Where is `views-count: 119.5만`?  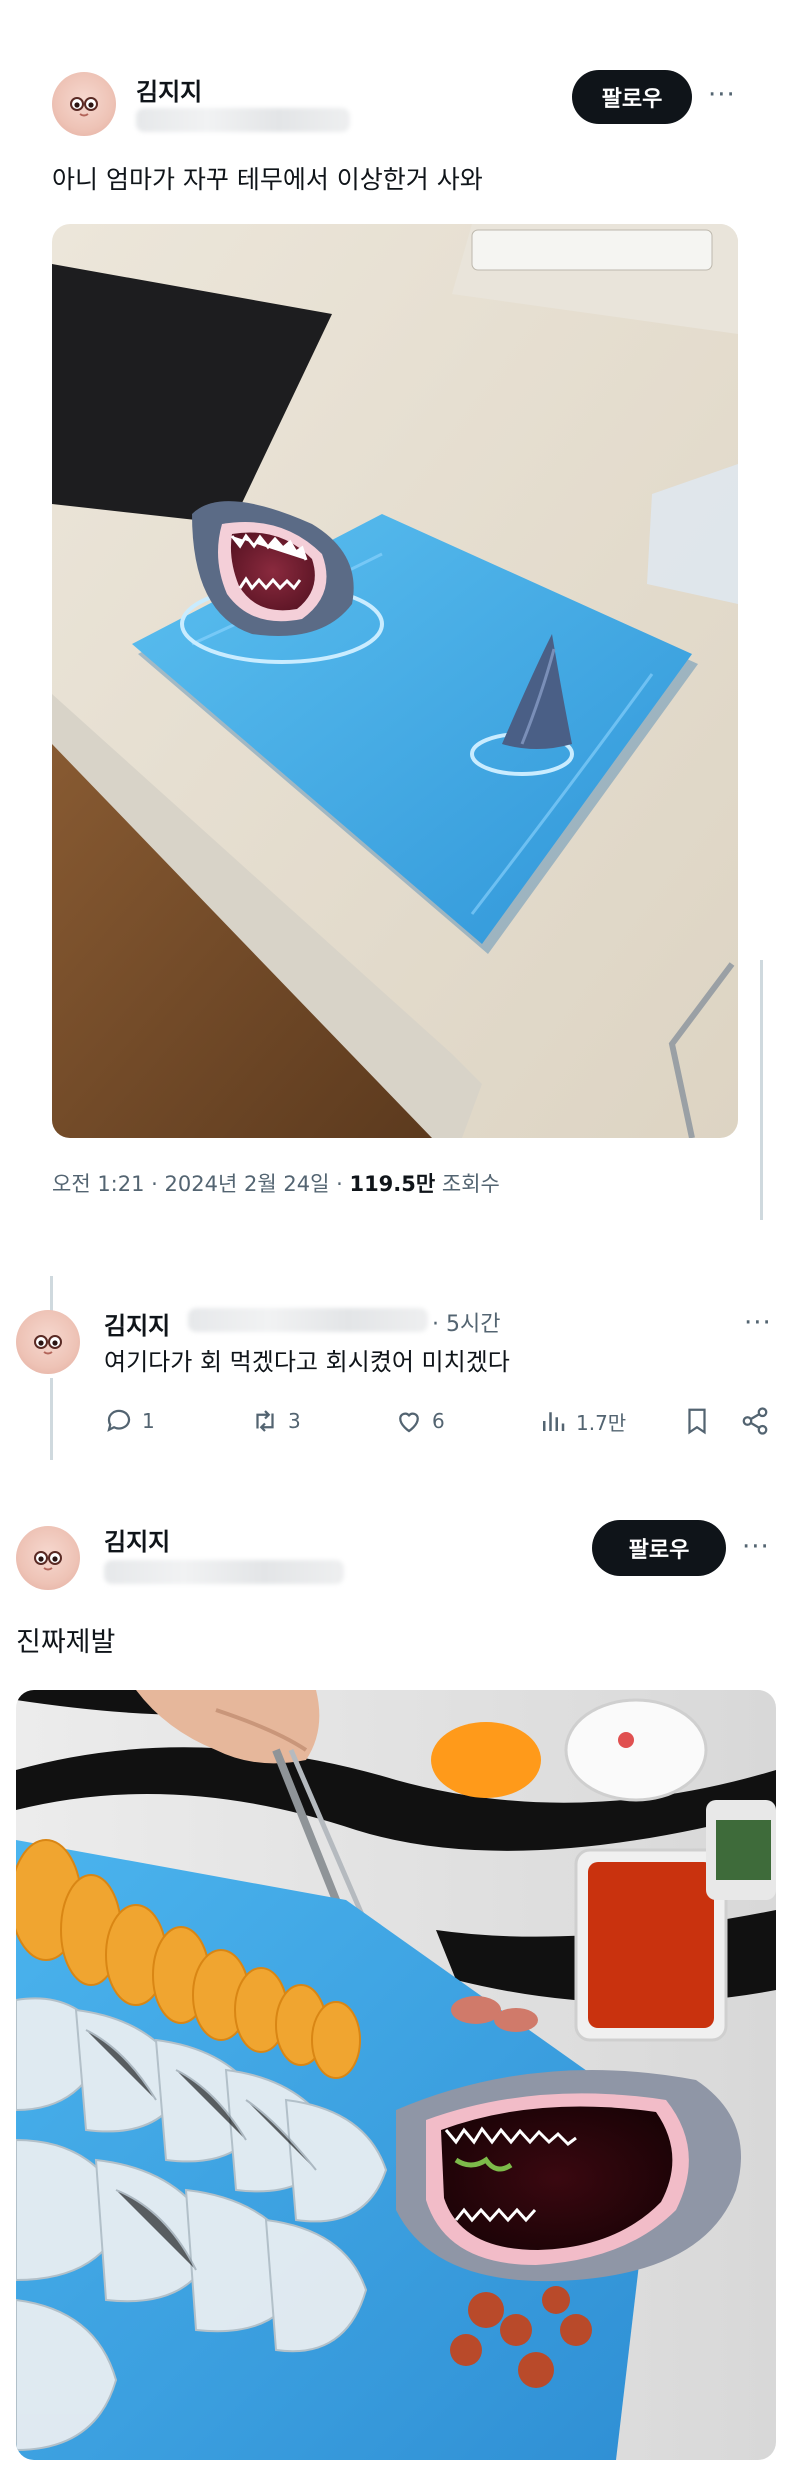 views-count: 119.5만 is located at coordinates (392, 1184).